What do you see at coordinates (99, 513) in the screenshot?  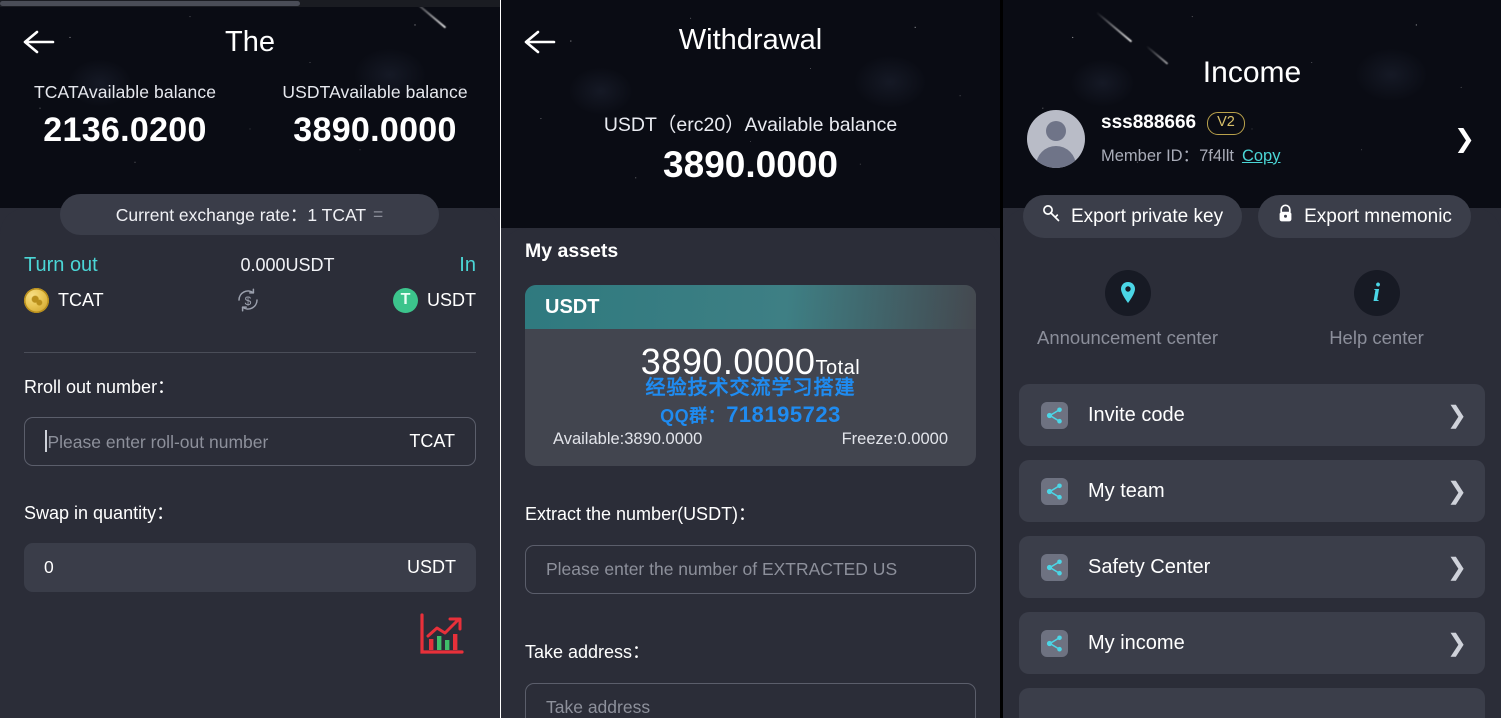 I see `swap-in-label: Swap in quantity：` at bounding box center [99, 513].